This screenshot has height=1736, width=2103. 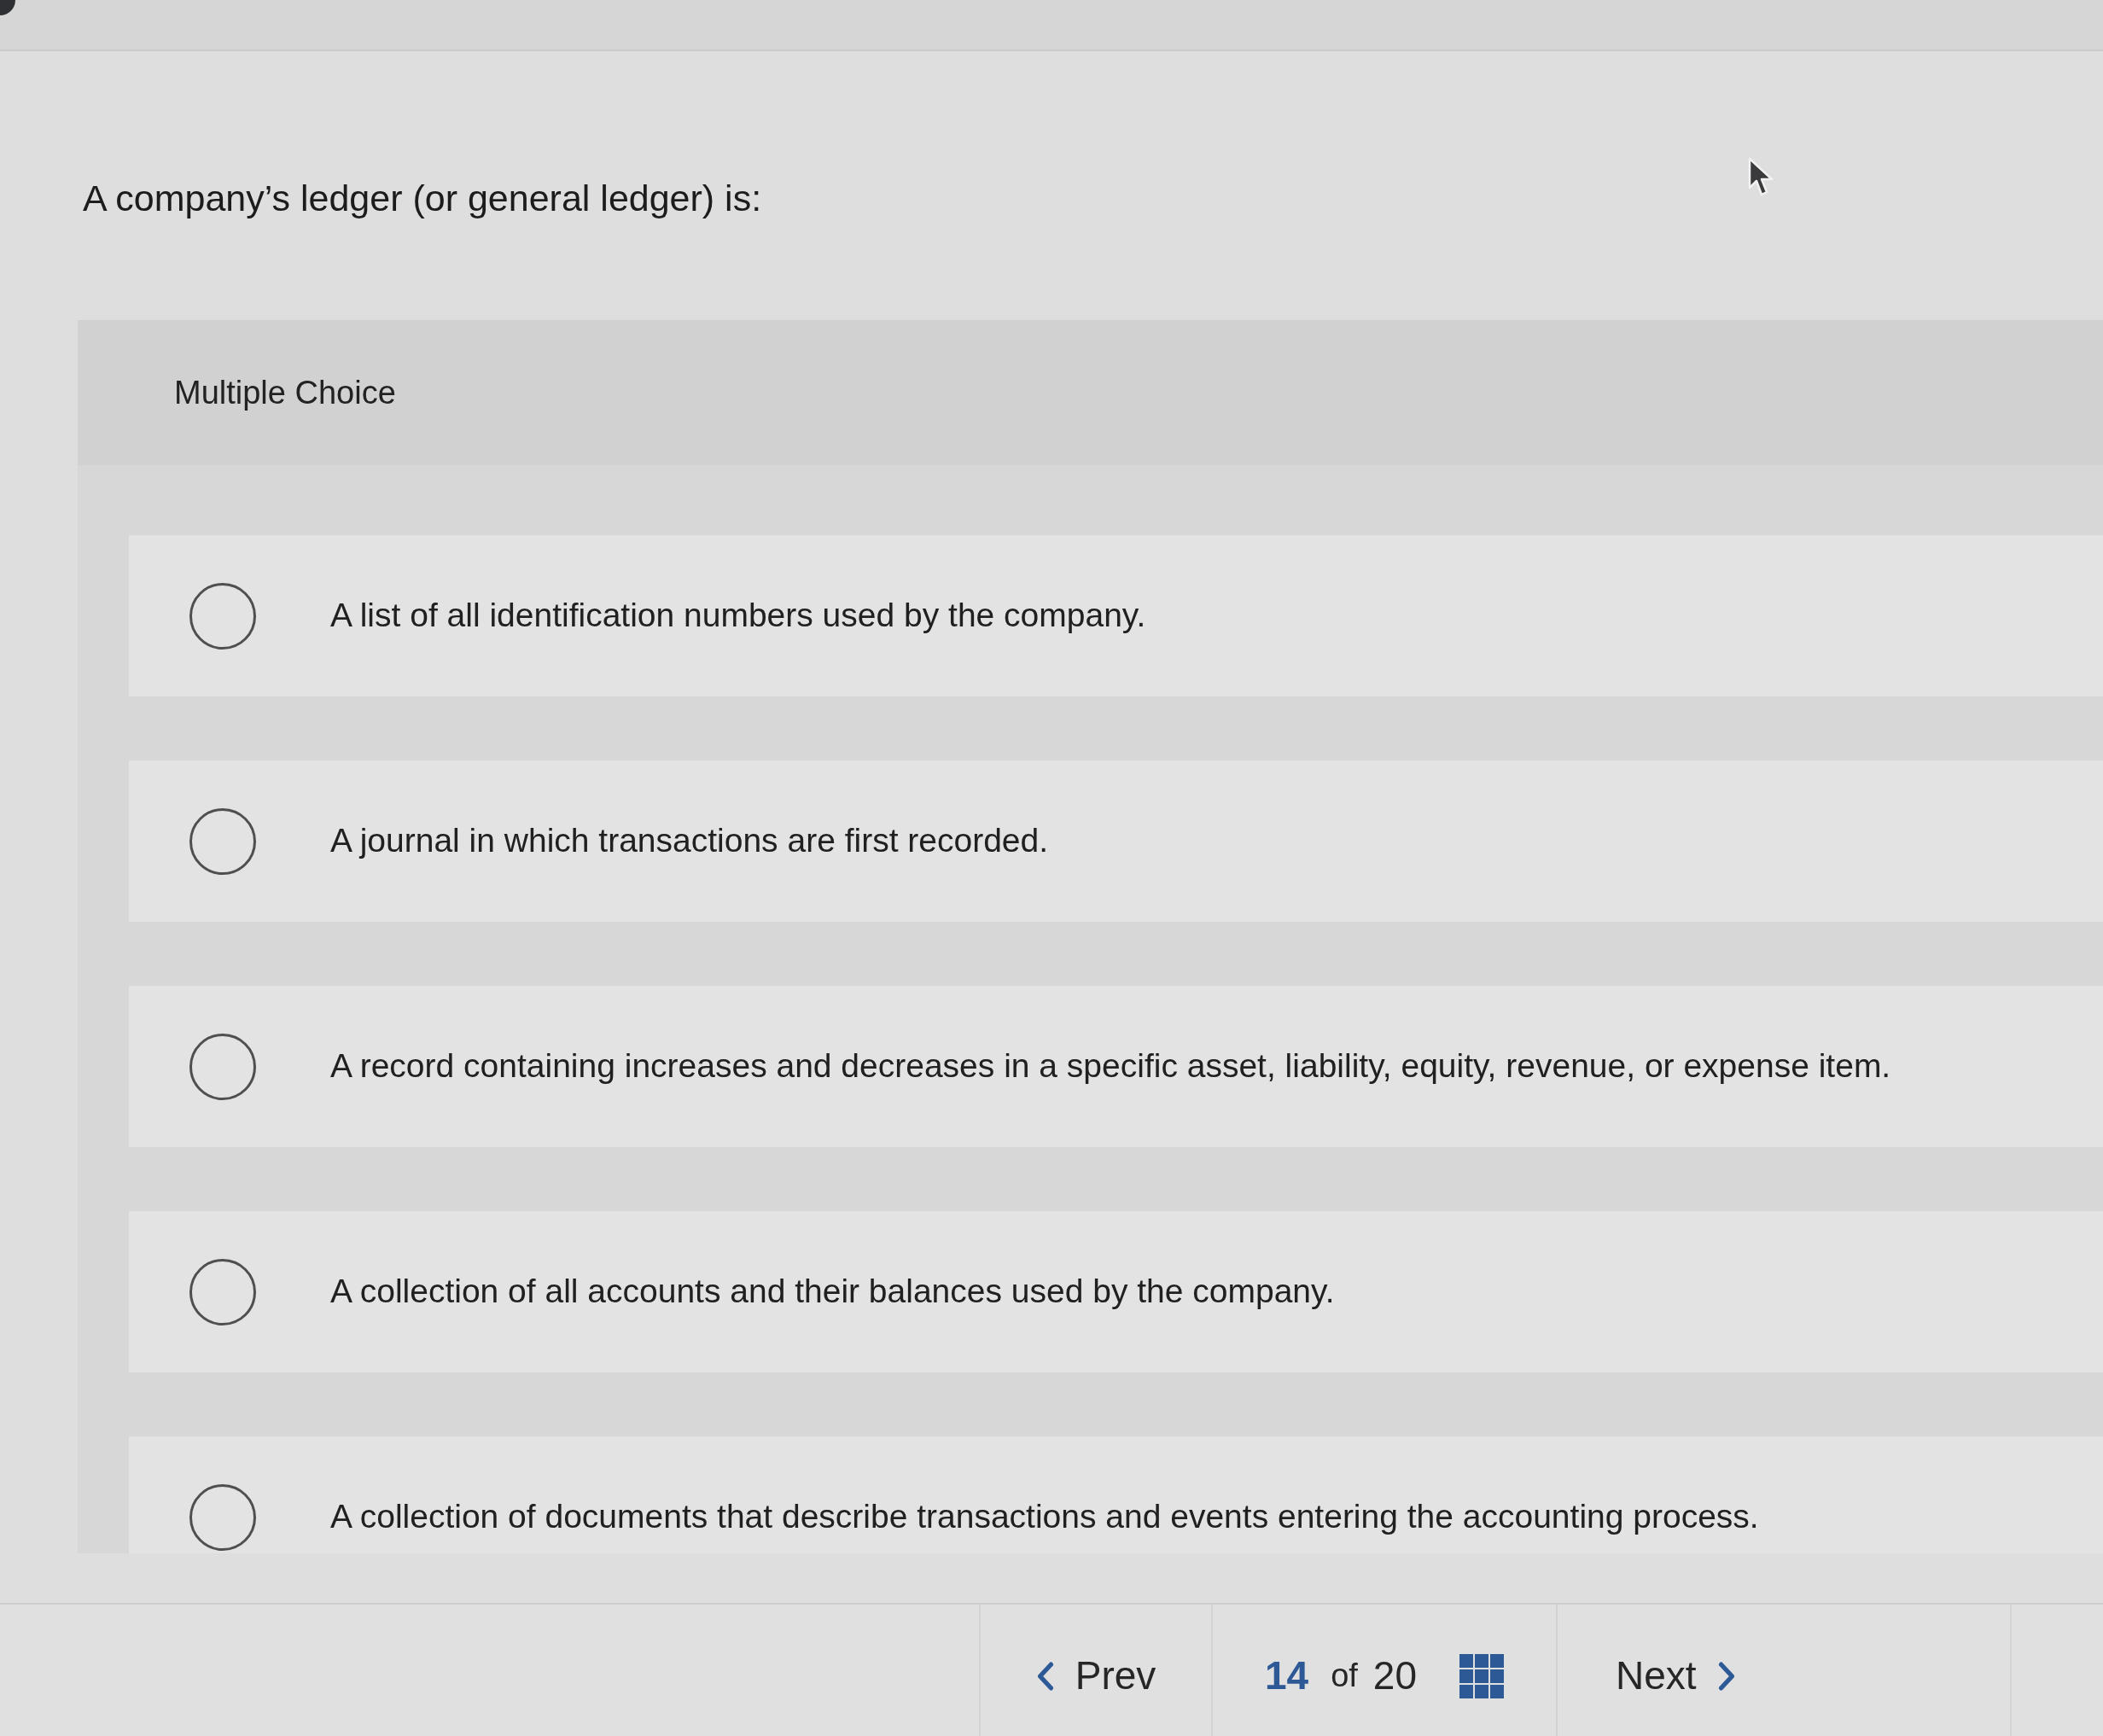 I want to click on option-text: A journal in which transactions are first recorded., so click(x=689, y=841).